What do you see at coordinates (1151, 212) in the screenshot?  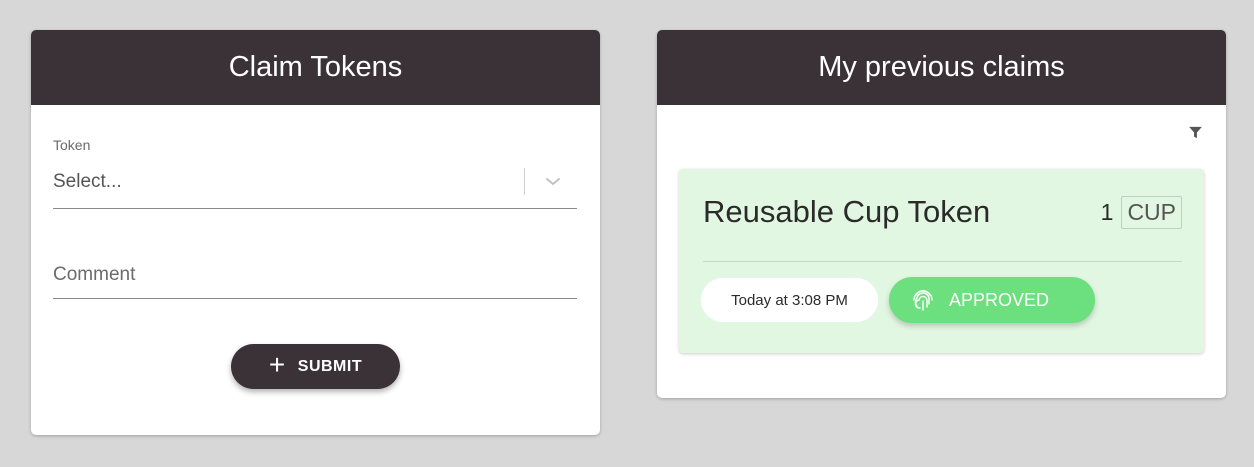 I see `claim-unit-badge: CUP` at bounding box center [1151, 212].